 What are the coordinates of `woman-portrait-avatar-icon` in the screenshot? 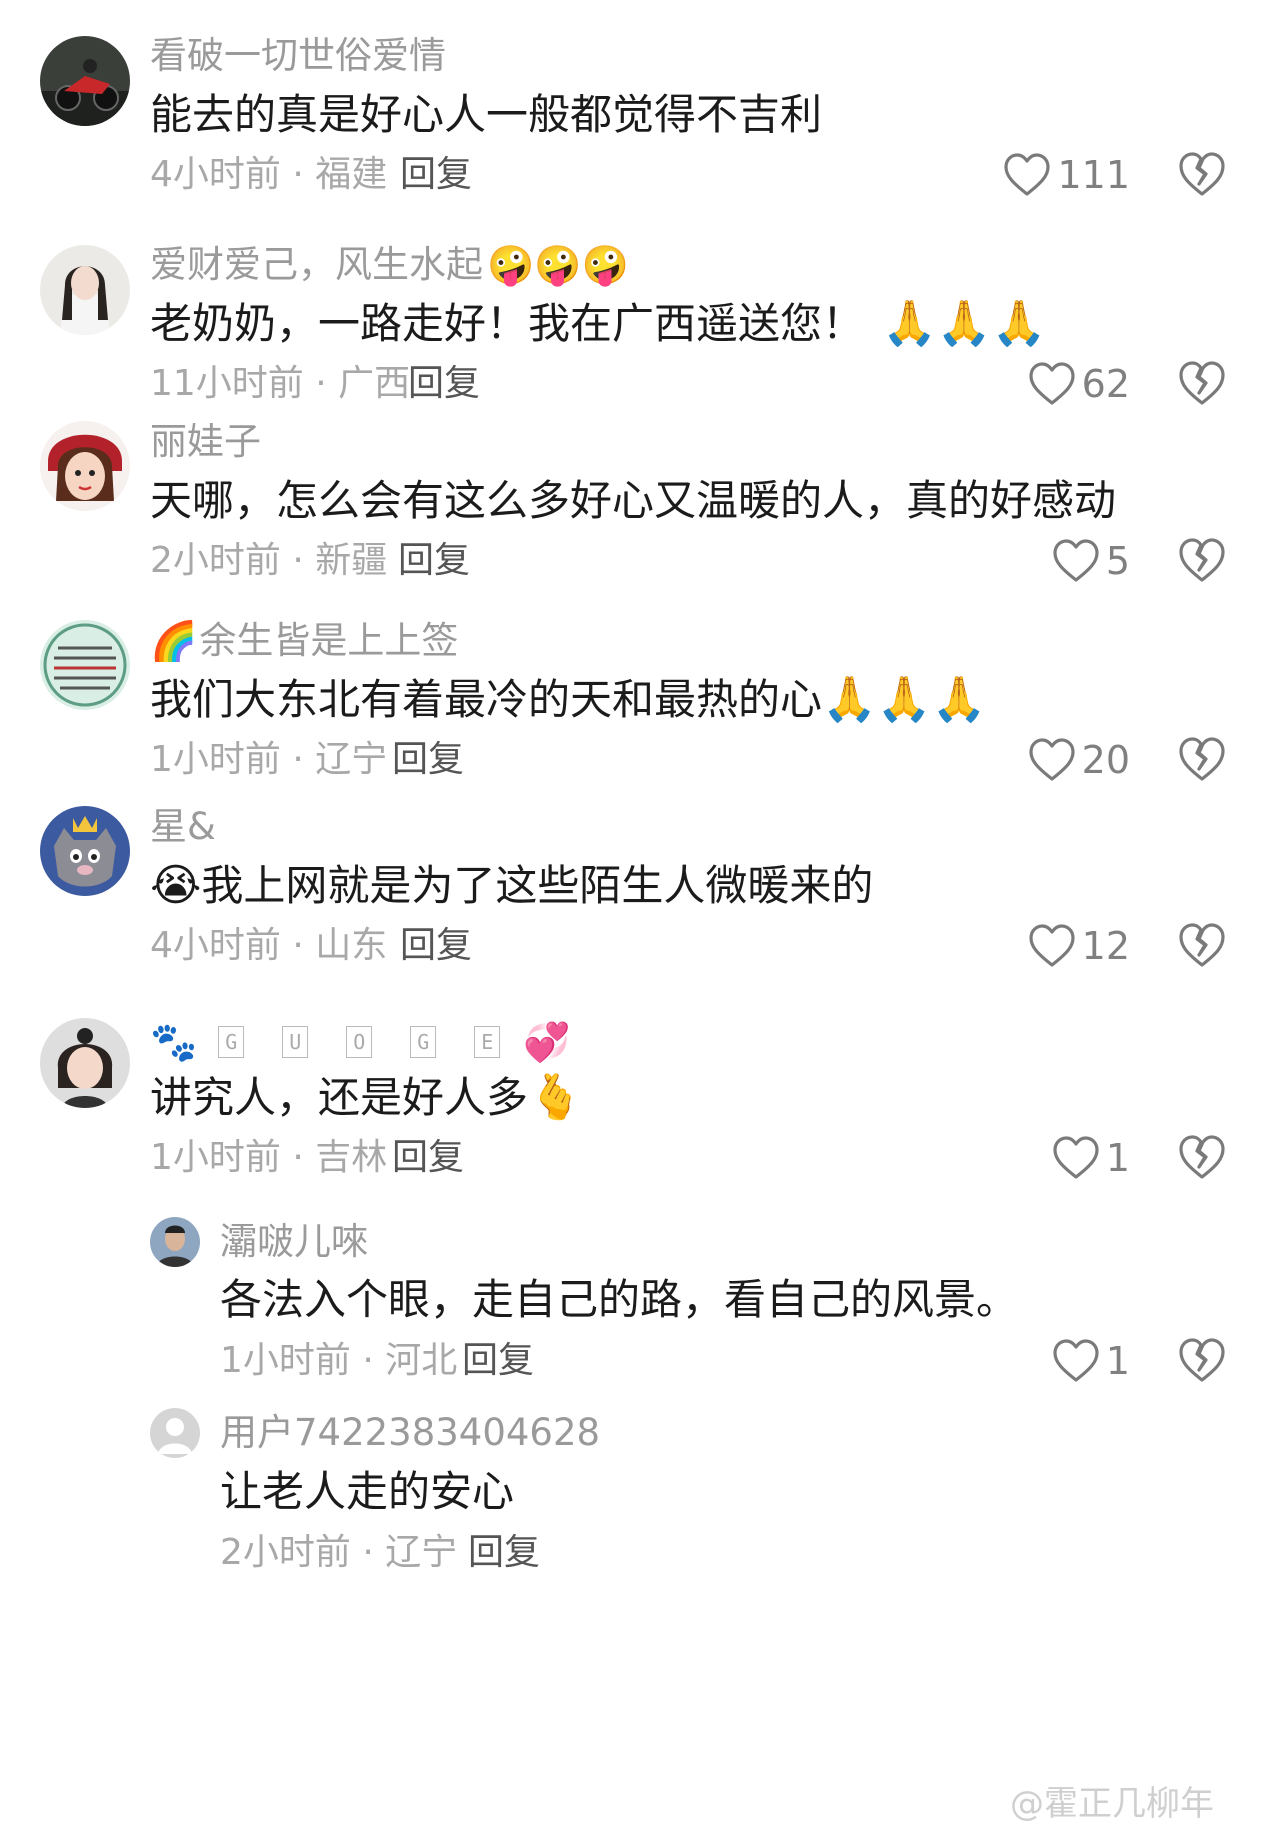 It's located at (85, 290).